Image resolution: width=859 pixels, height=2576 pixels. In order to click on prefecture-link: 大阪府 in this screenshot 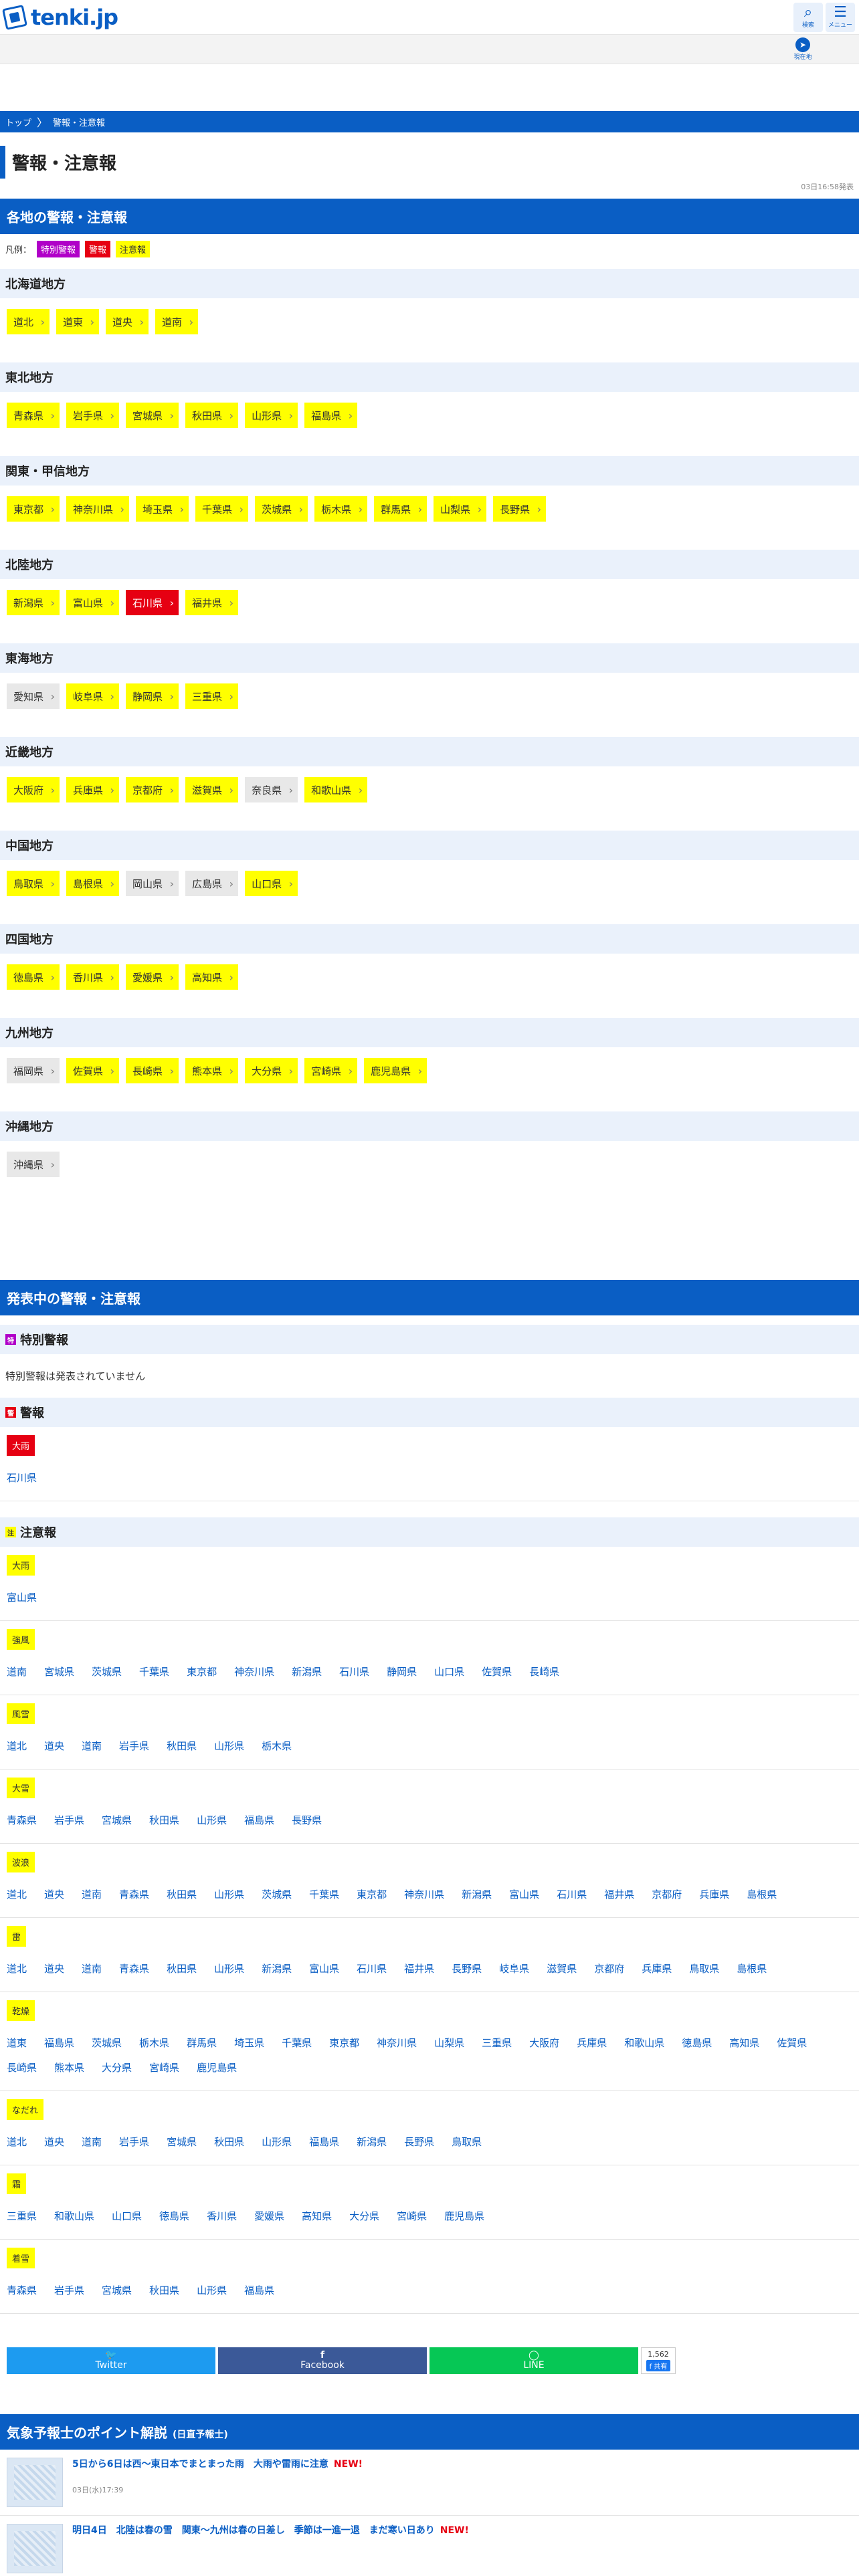, I will do `click(544, 2043)`.